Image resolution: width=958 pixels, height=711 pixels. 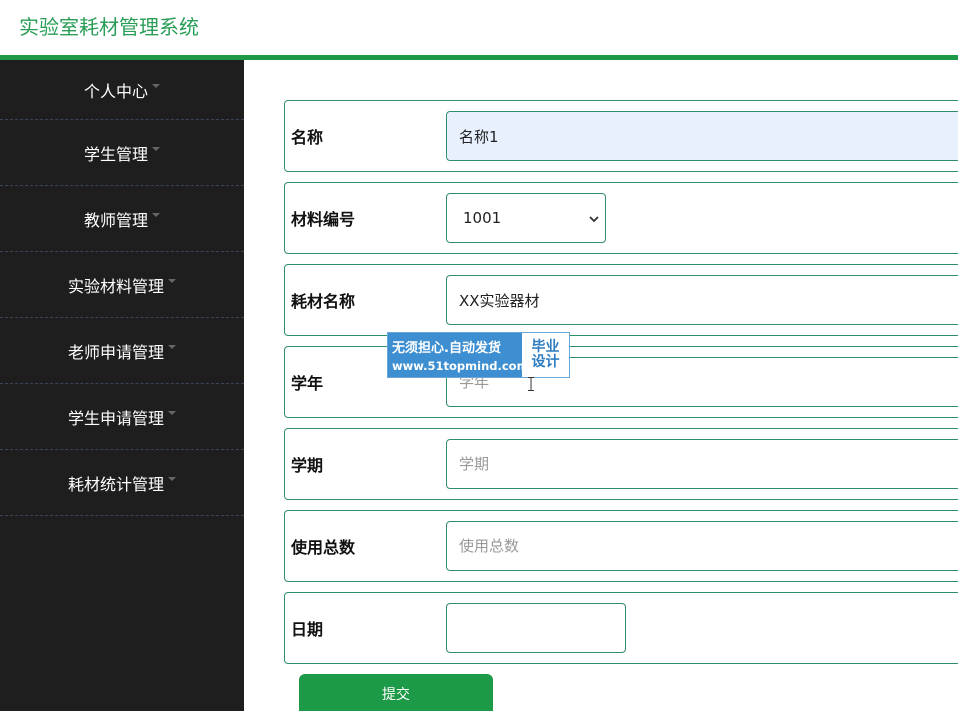 I want to click on watermark-tag-line1: 毕业, so click(x=545, y=347).